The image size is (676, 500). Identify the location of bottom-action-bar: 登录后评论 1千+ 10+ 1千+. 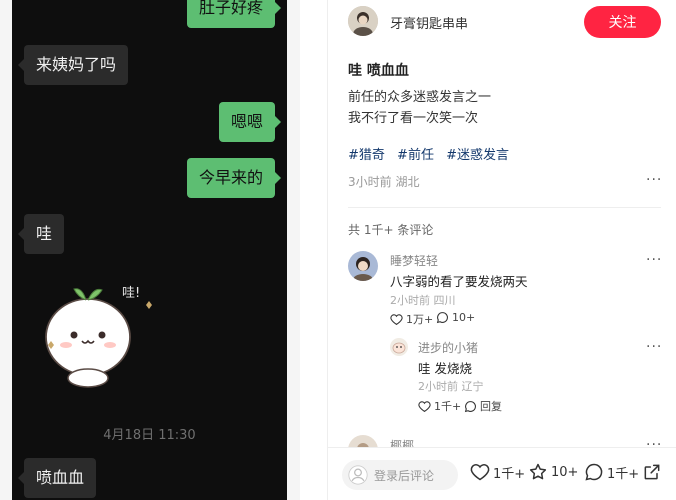
(501, 473).